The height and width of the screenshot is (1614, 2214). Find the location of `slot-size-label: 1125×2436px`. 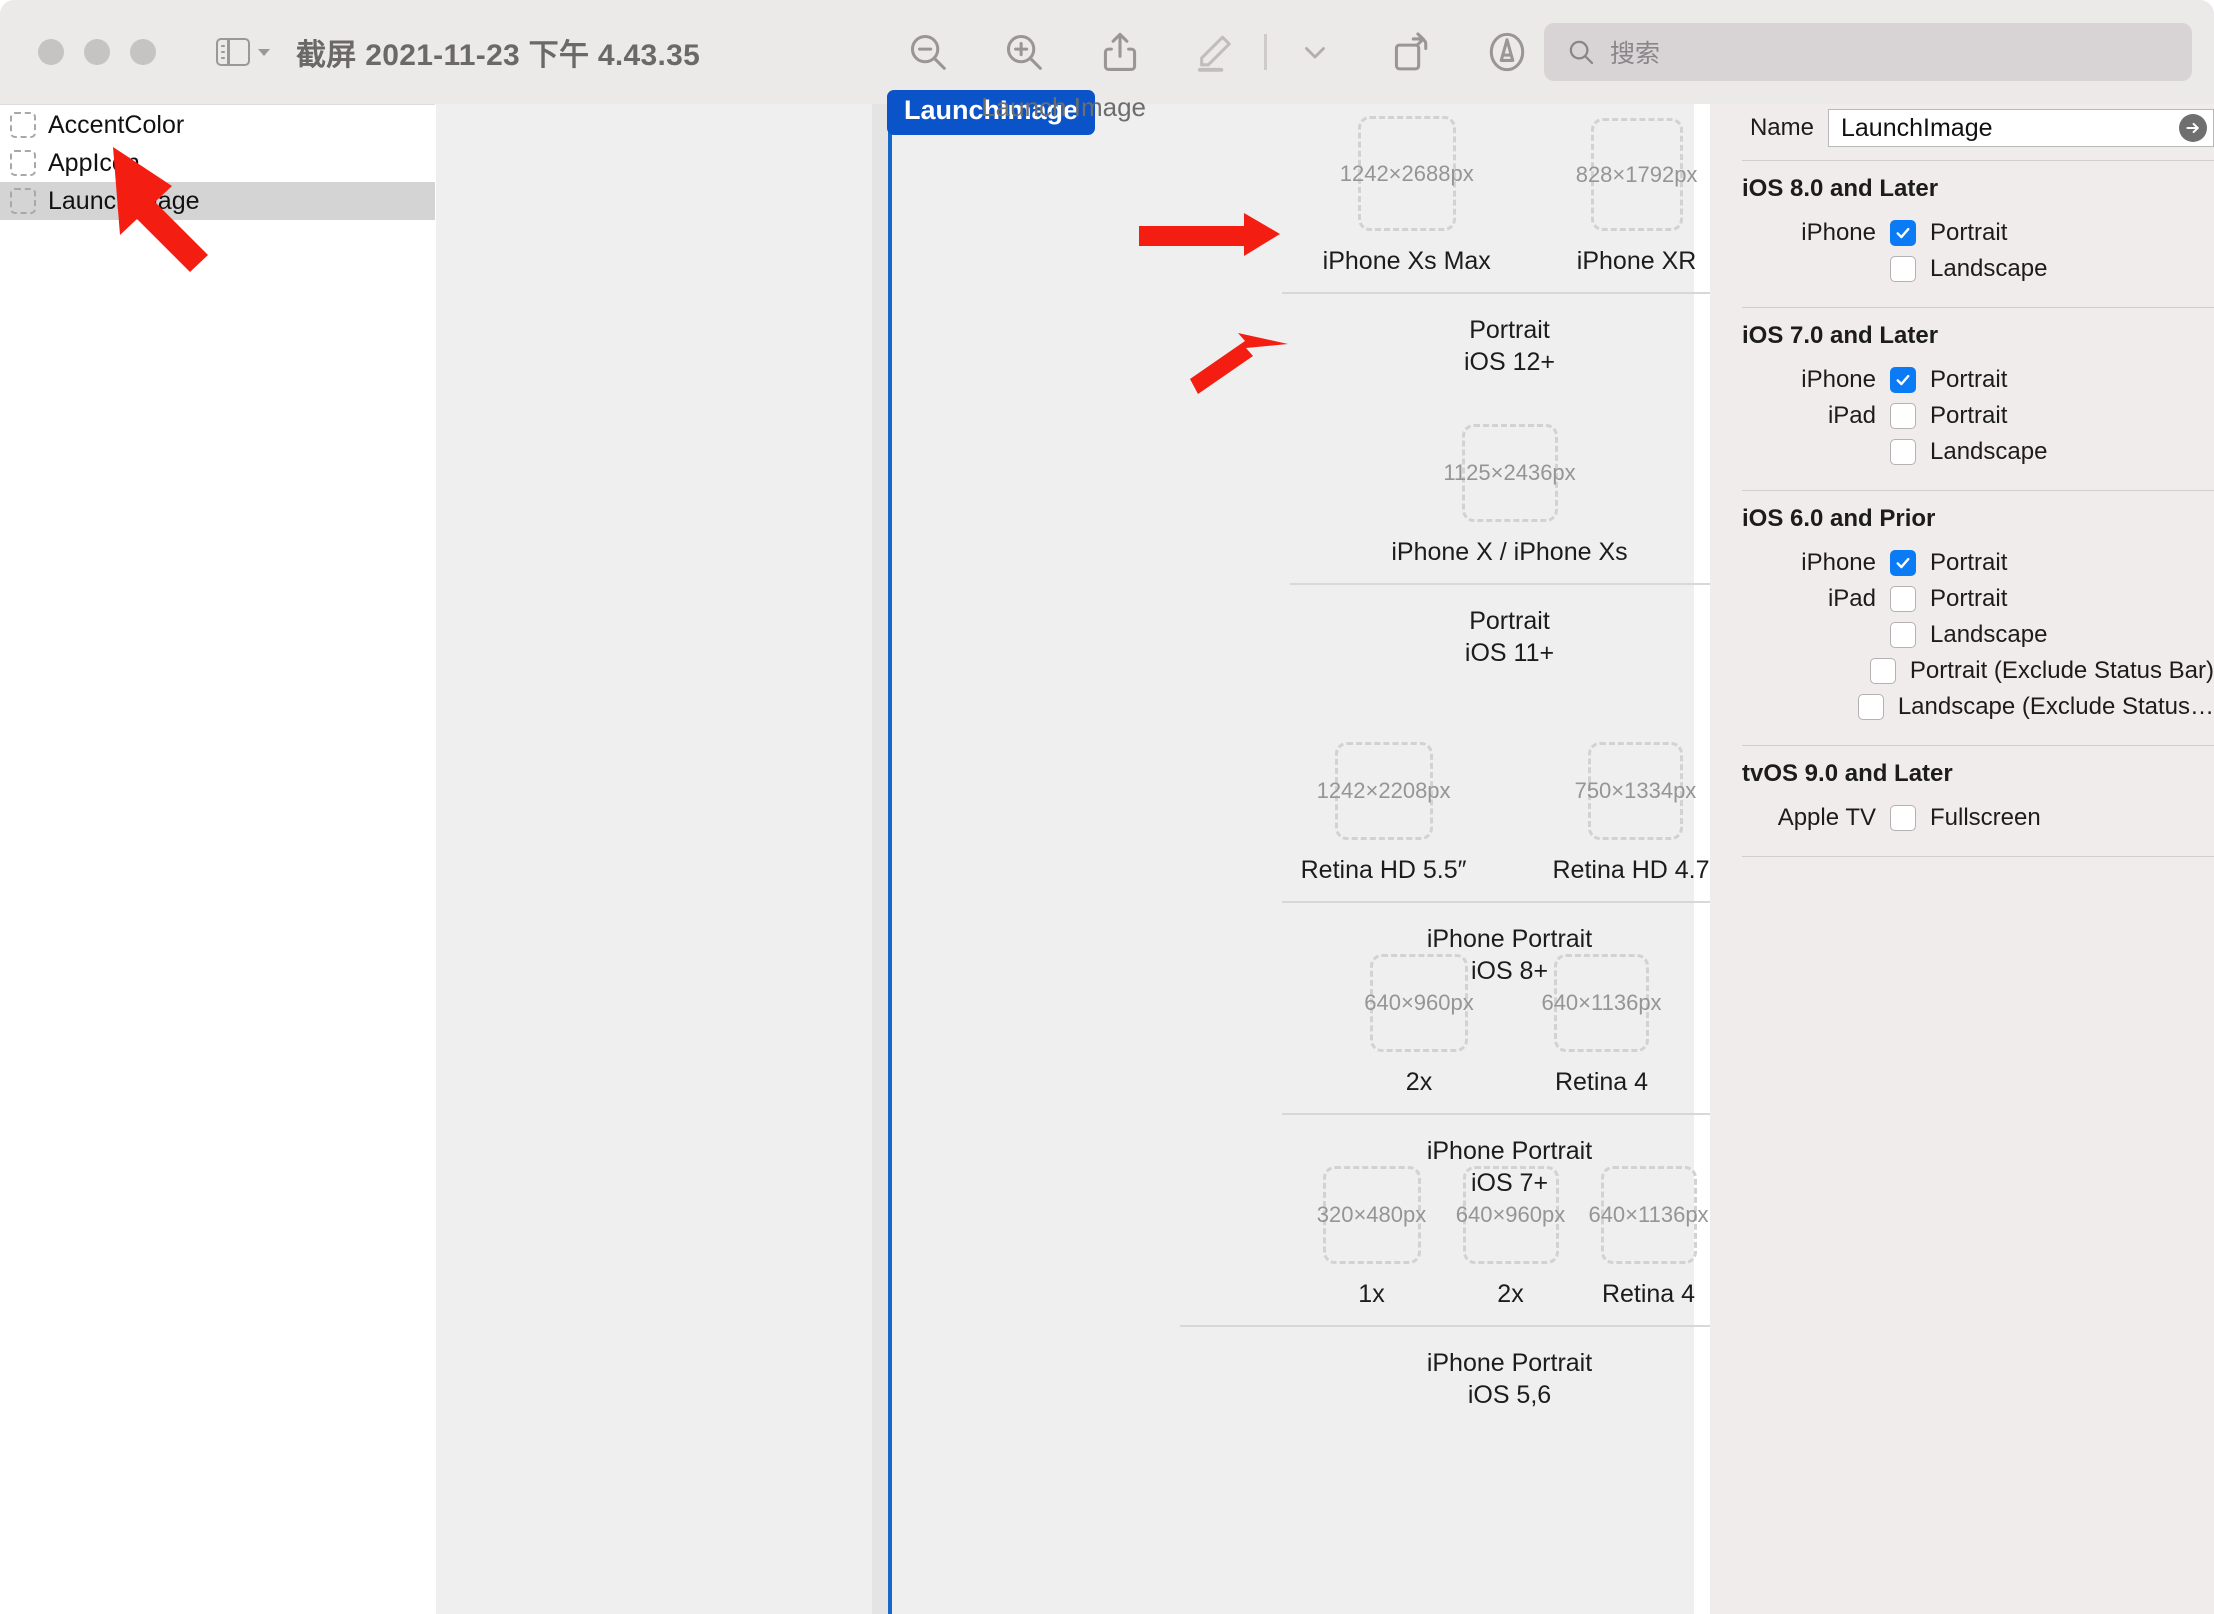

slot-size-label: 1125×2436px is located at coordinates (1509, 472).